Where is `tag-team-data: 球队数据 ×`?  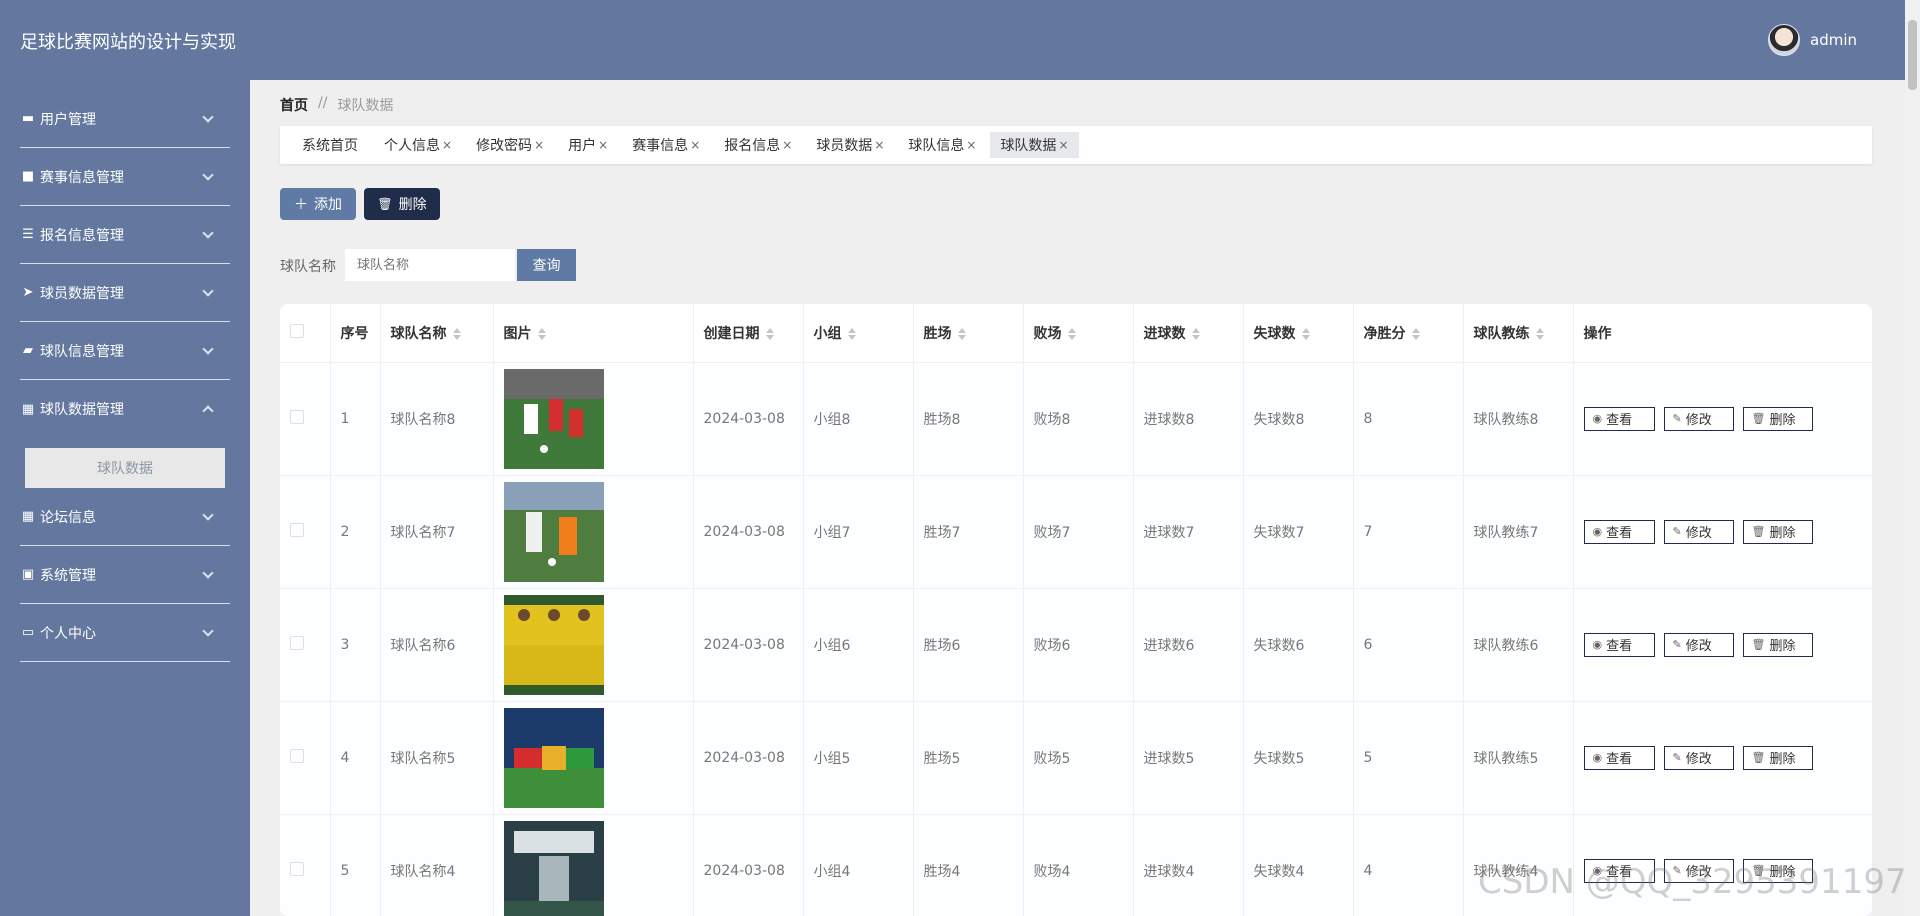 tag-team-data: 球队数据 × is located at coordinates (1034, 145).